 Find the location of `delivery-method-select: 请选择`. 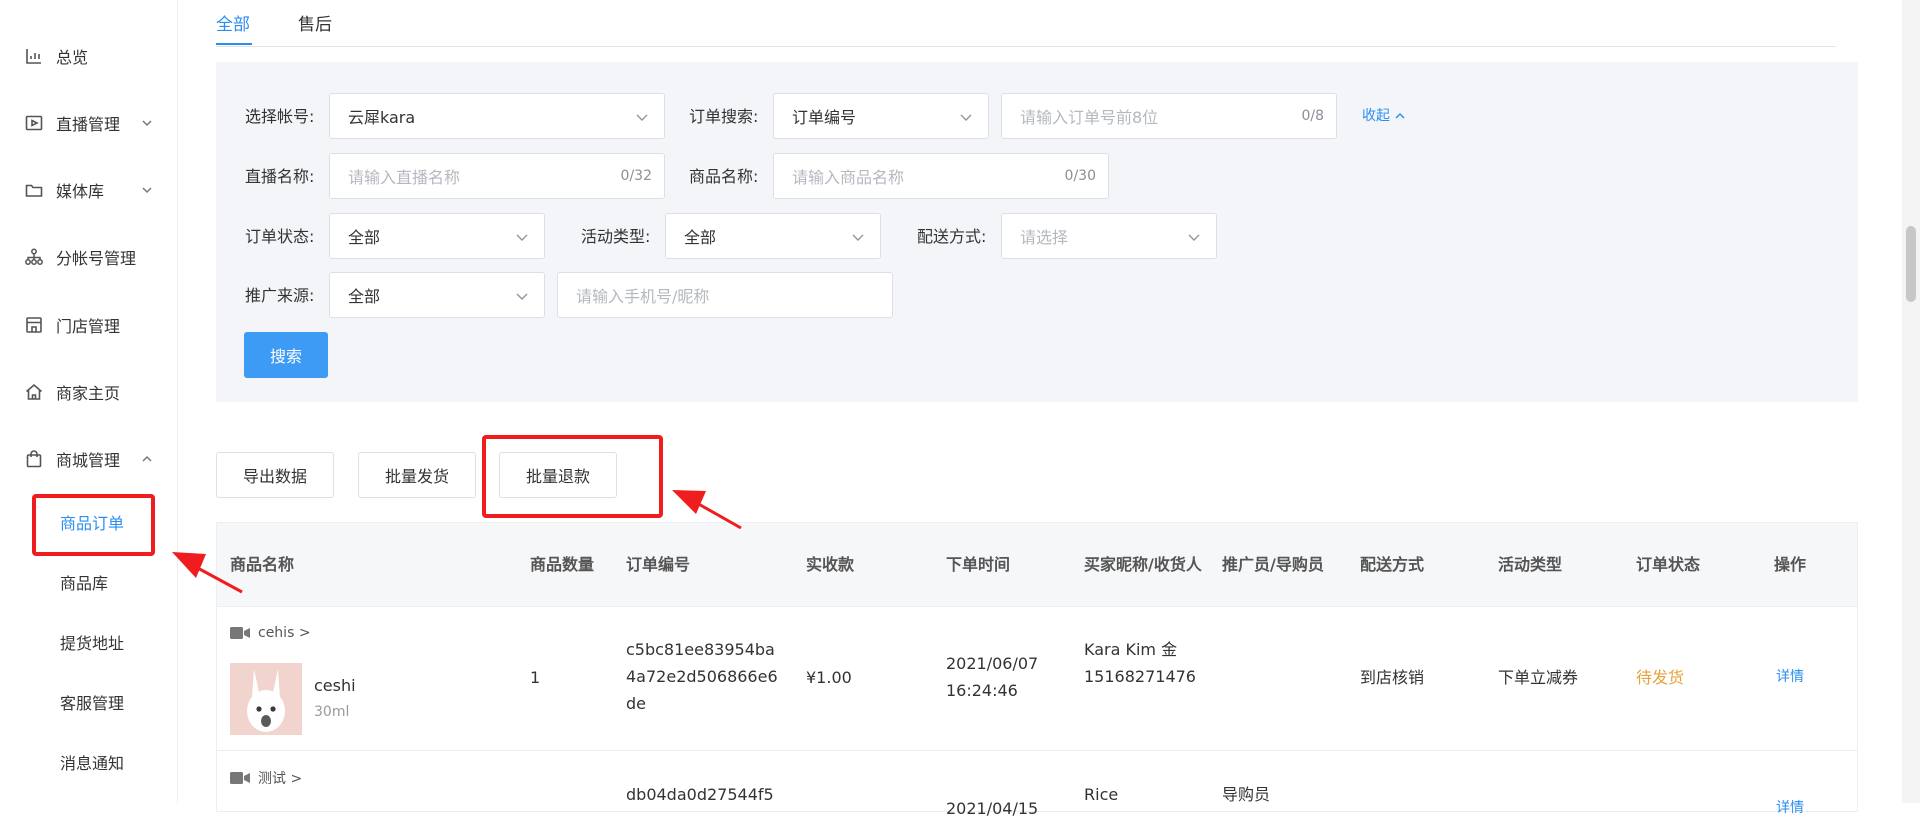

delivery-method-select: 请选择 is located at coordinates (1109, 236).